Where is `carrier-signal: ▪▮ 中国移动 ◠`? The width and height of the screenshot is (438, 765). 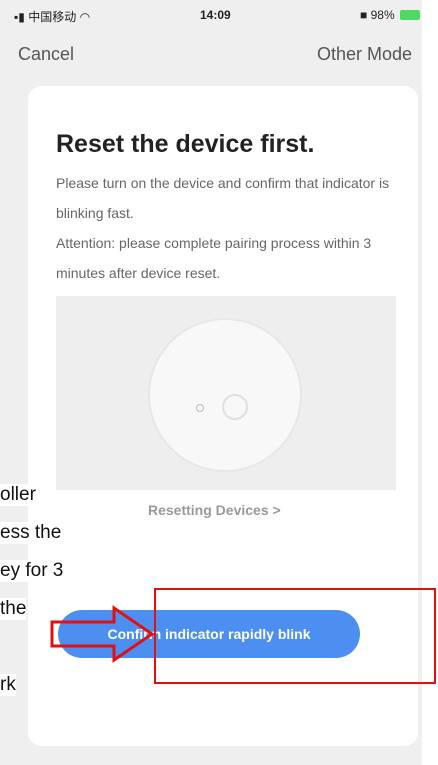 carrier-signal: ▪▮ 中国移动 ◠ is located at coordinates (52, 16).